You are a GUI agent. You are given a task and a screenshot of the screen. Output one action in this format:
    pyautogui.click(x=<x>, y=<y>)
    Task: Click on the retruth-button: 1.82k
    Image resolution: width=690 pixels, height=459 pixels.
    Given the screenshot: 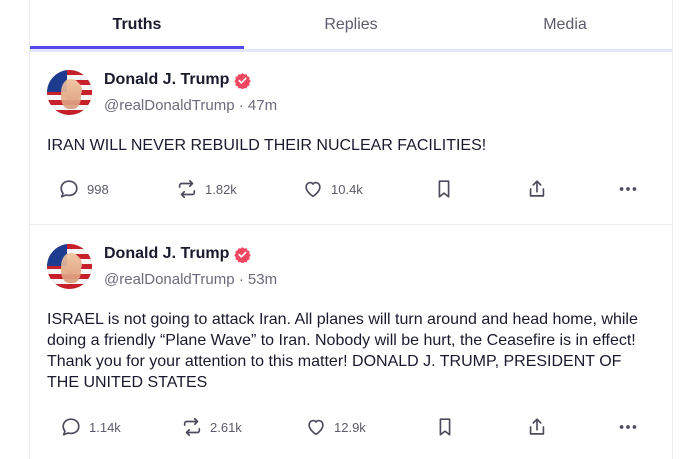 What is the action you would take?
    pyautogui.click(x=206, y=189)
    